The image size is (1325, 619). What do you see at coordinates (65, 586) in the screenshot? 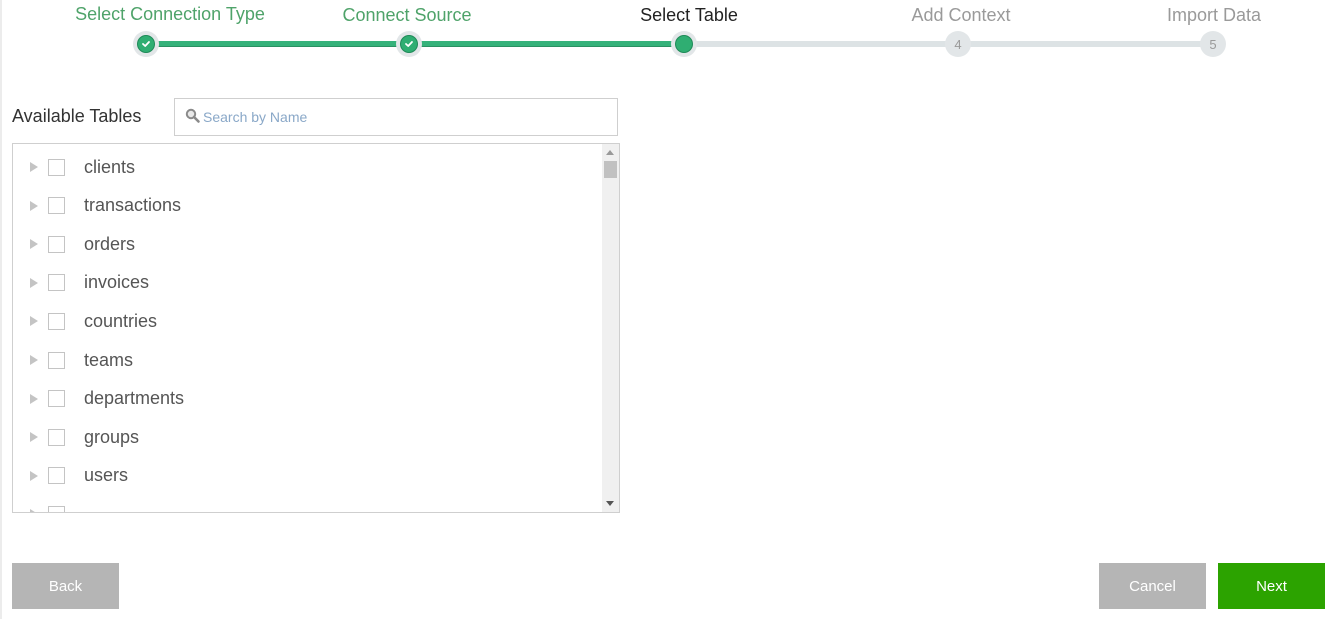
I see `back-button: Back` at bounding box center [65, 586].